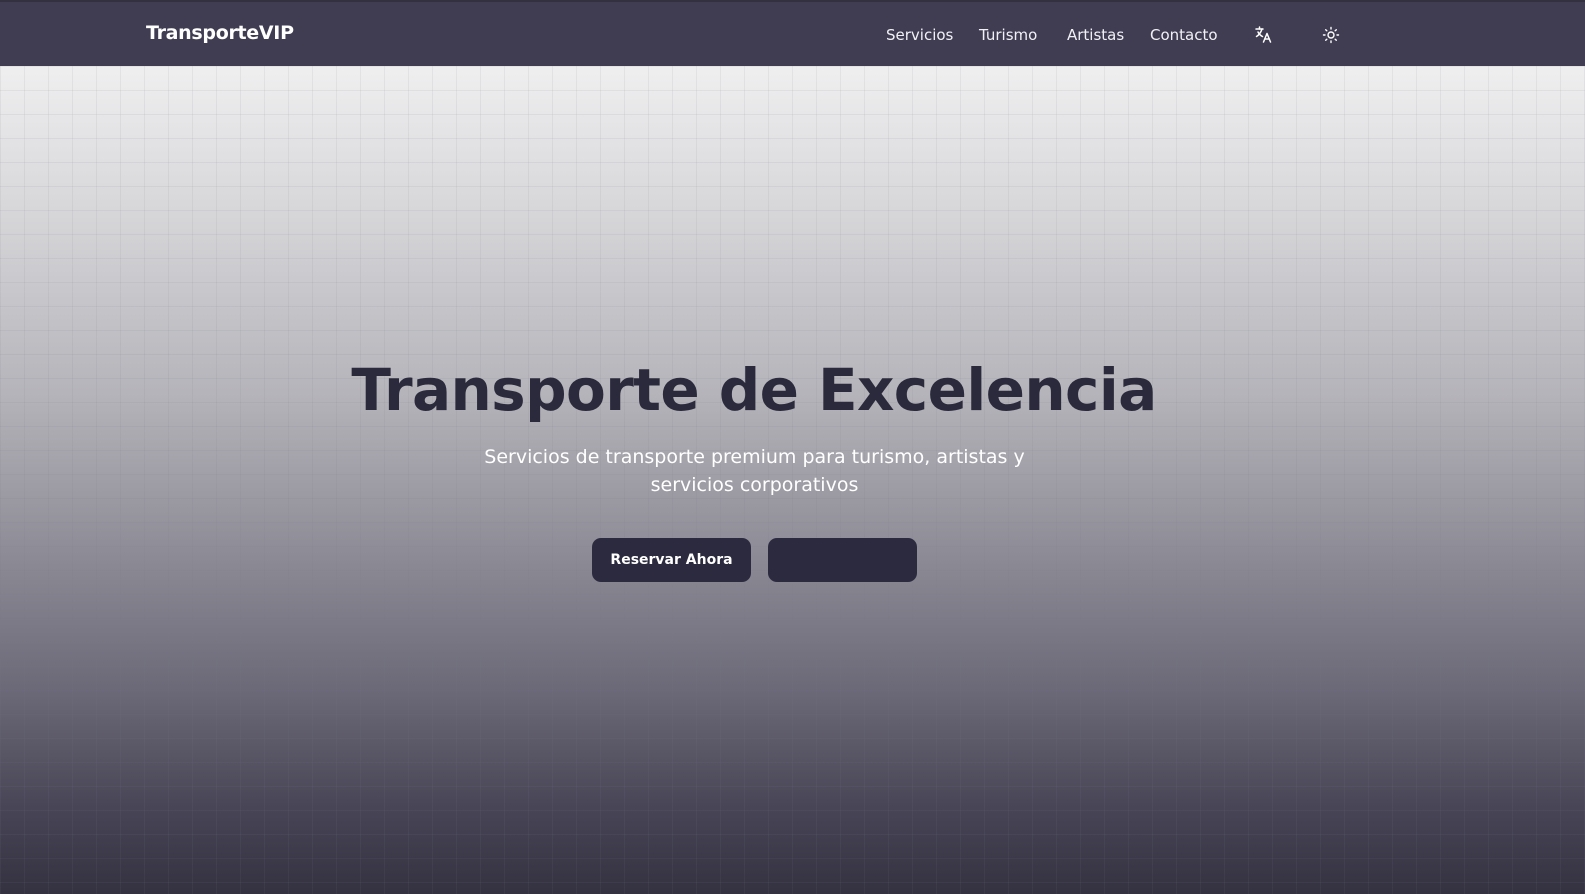 The width and height of the screenshot is (1585, 894). I want to click on hero-title: Transporte de Excelencia, so click(754, 390).